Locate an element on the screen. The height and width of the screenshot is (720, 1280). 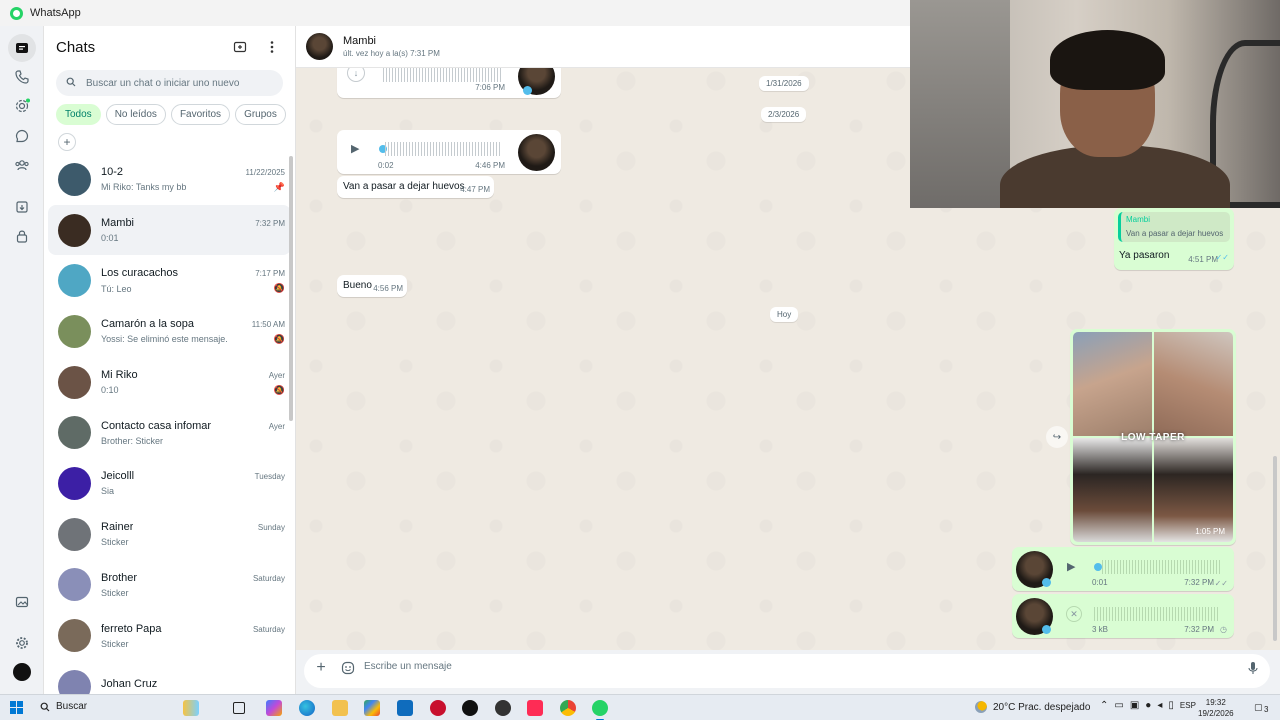
chat-list-item: Johan Cruz is located at coordinates (169, 677).